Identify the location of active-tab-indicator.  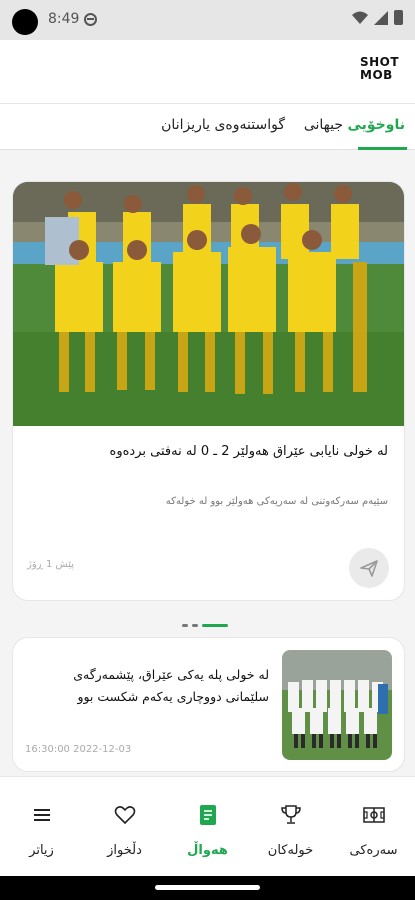
(382, 148).